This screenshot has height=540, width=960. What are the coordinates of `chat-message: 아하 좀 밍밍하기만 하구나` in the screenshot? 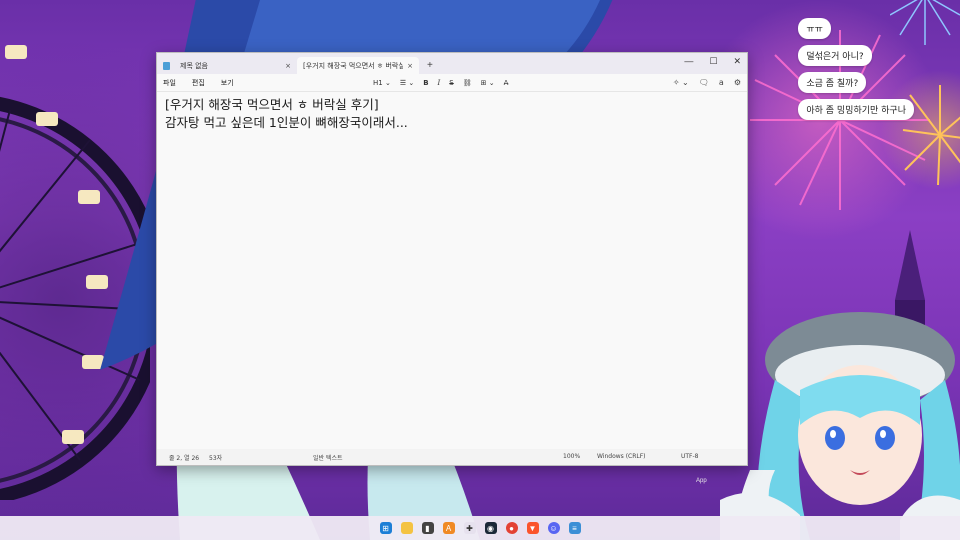 It's located at (856, 109).